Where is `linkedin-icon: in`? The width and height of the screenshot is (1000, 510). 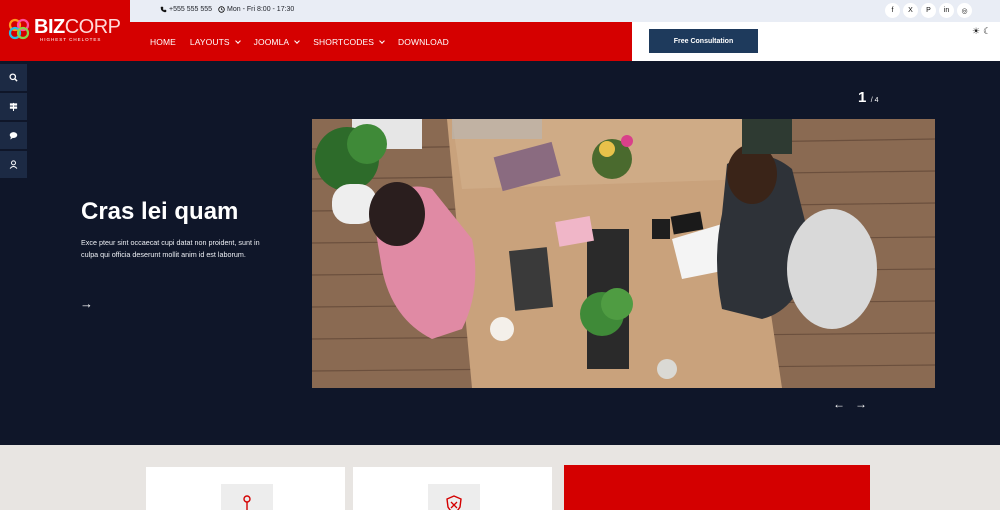 linkedin-icon: in is located at coordinates (946, 10).